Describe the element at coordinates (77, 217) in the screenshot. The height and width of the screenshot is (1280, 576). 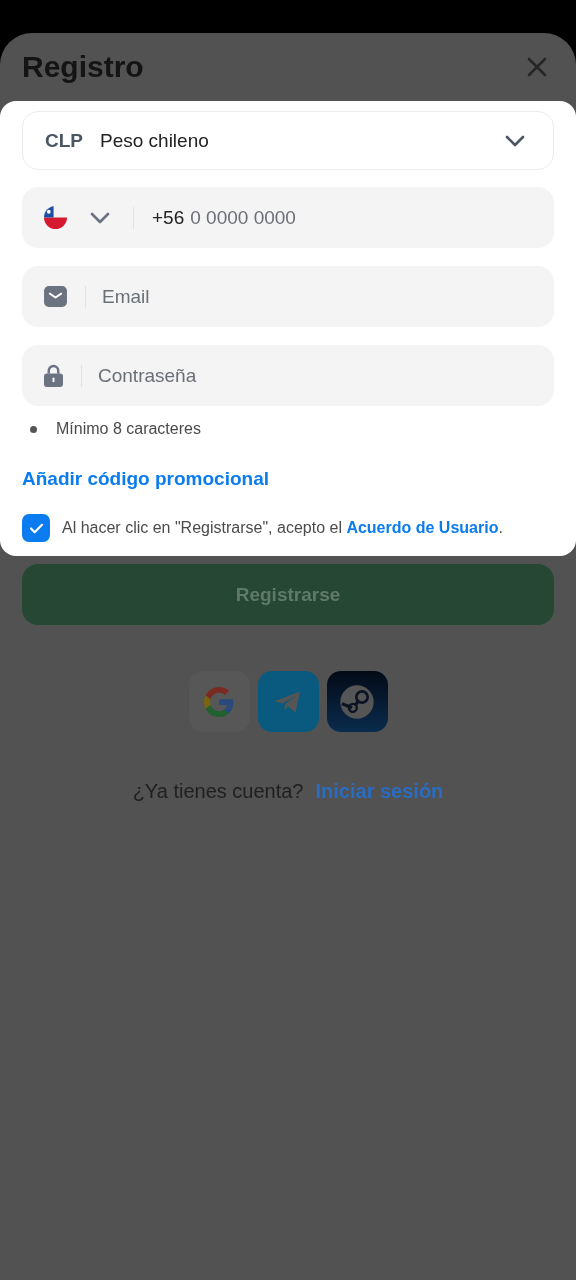
I see `country-code-button` at that location.